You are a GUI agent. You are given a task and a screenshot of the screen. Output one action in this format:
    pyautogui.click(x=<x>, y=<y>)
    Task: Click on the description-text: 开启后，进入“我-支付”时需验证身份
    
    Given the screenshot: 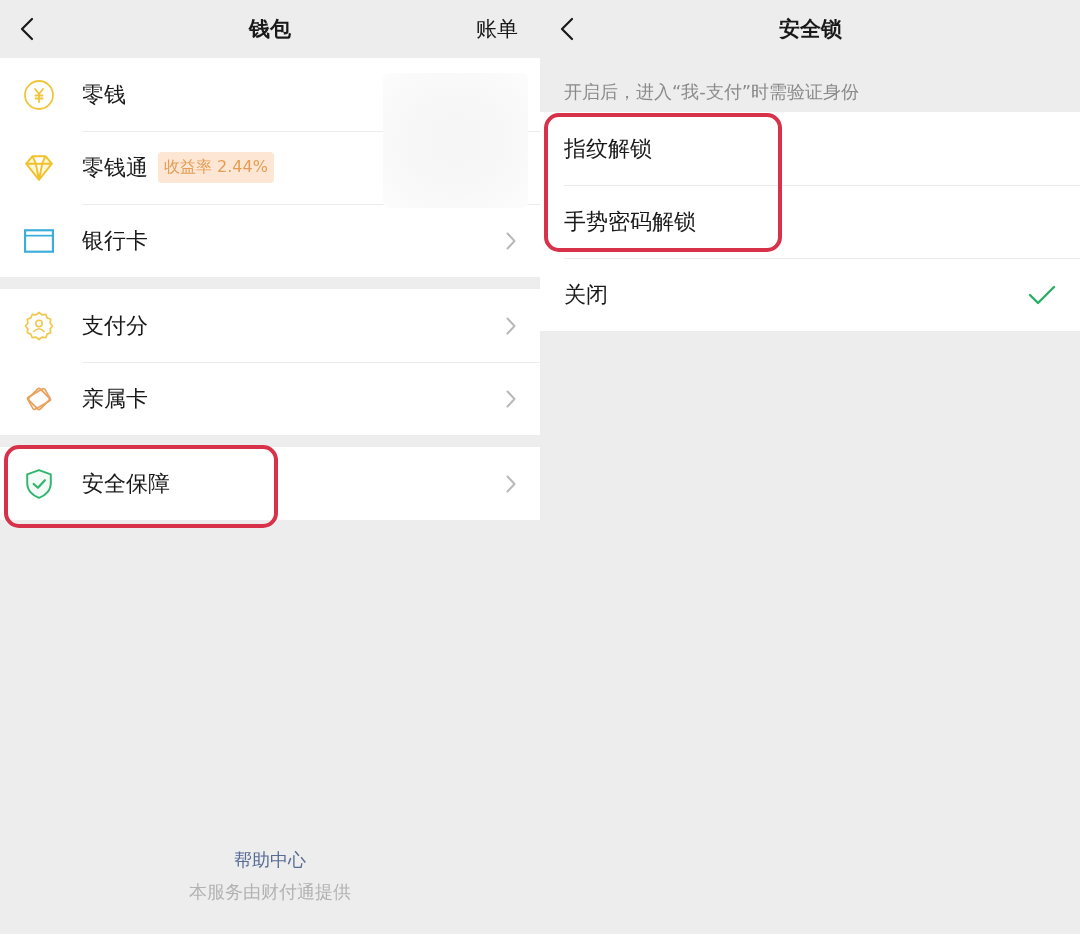 What is the action you would take?
    pyautogui.click(x=712, y=92)
    